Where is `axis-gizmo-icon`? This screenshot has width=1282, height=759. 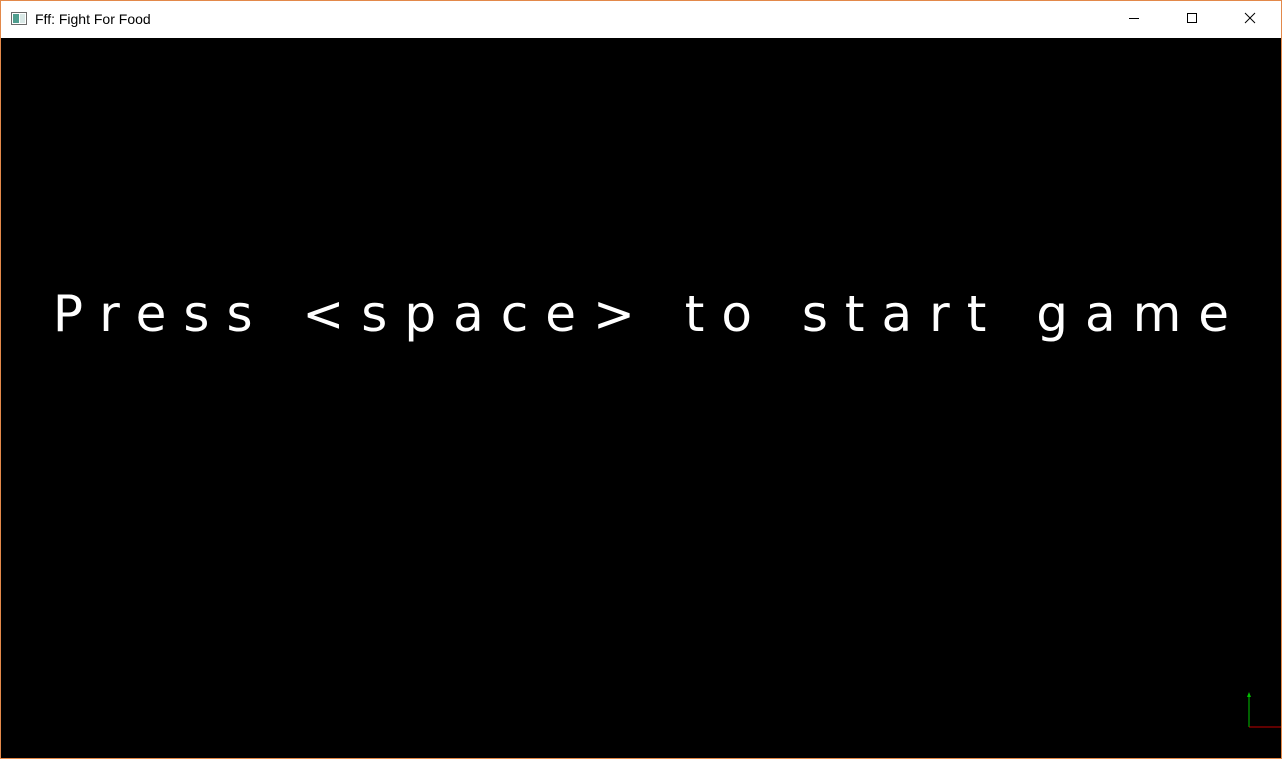
axis-gizmo-icon is located at coordinates (1261, 710).